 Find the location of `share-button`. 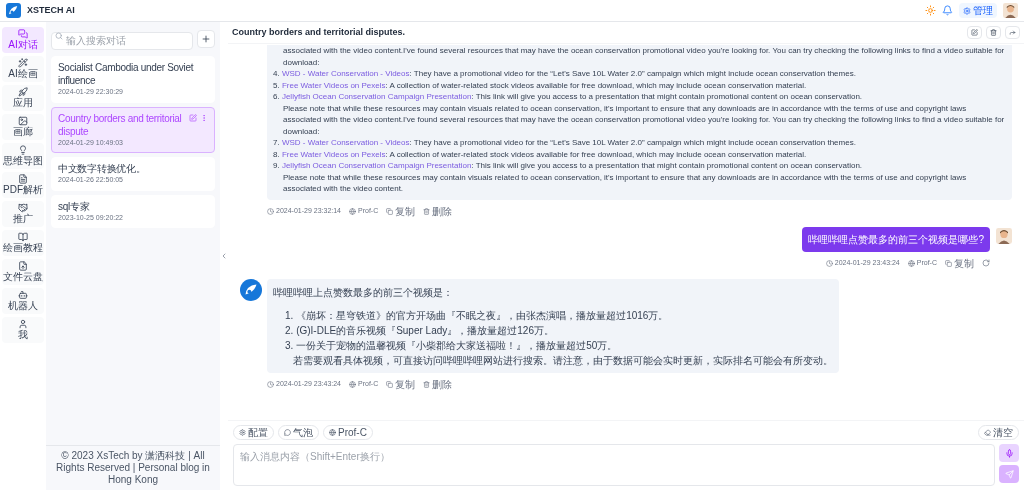

share-button is located at coordinates (1012, 32).